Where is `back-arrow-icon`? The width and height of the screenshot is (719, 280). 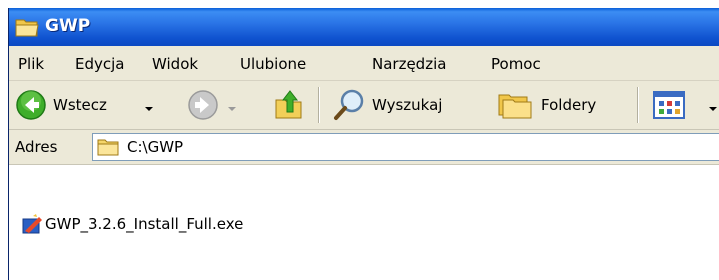 back-arrow-icon is located at coordinates (31, 105).